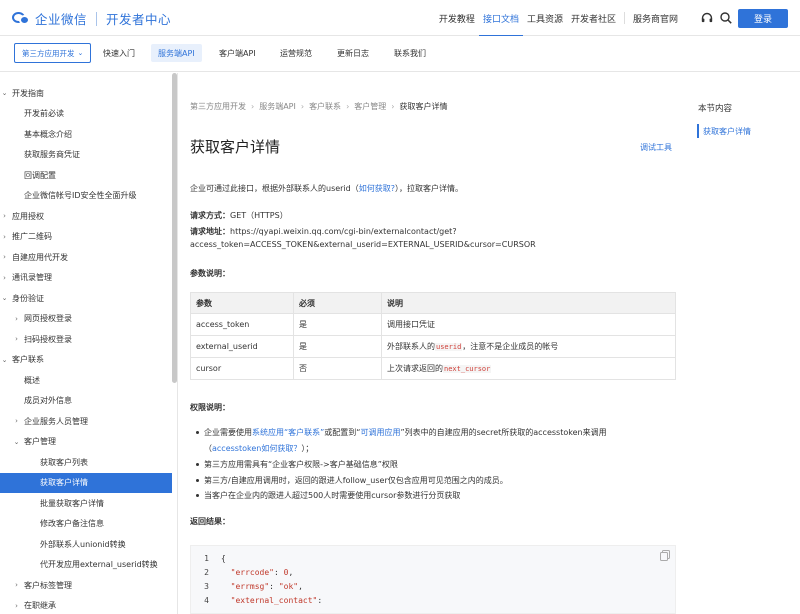 Image resolution: width=800 pixels, height=614 pixels. What do you see at coordinates (210, 231) in the screenshot?
I see `request-url-label: 请求地址：` at bounding box center [210, 231].